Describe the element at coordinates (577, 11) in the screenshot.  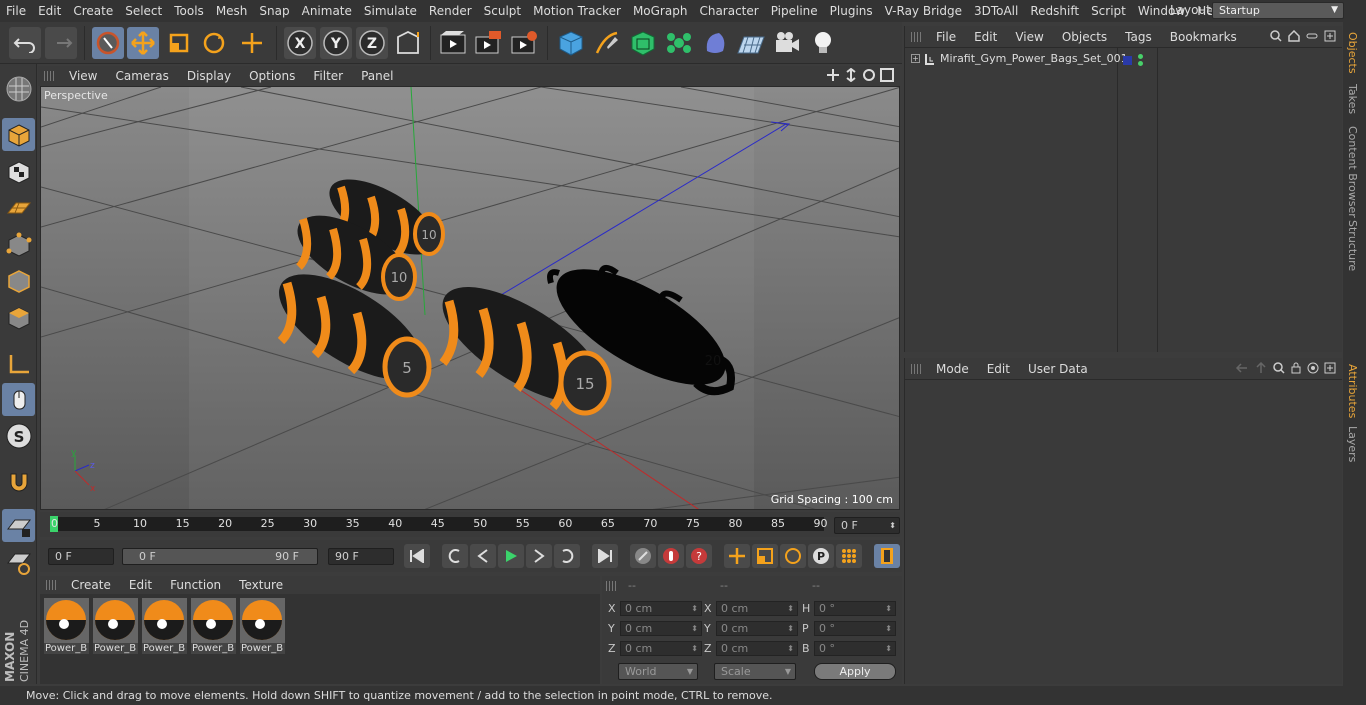
I see `menu-motion-tracker: Motion Tracker` at that location.